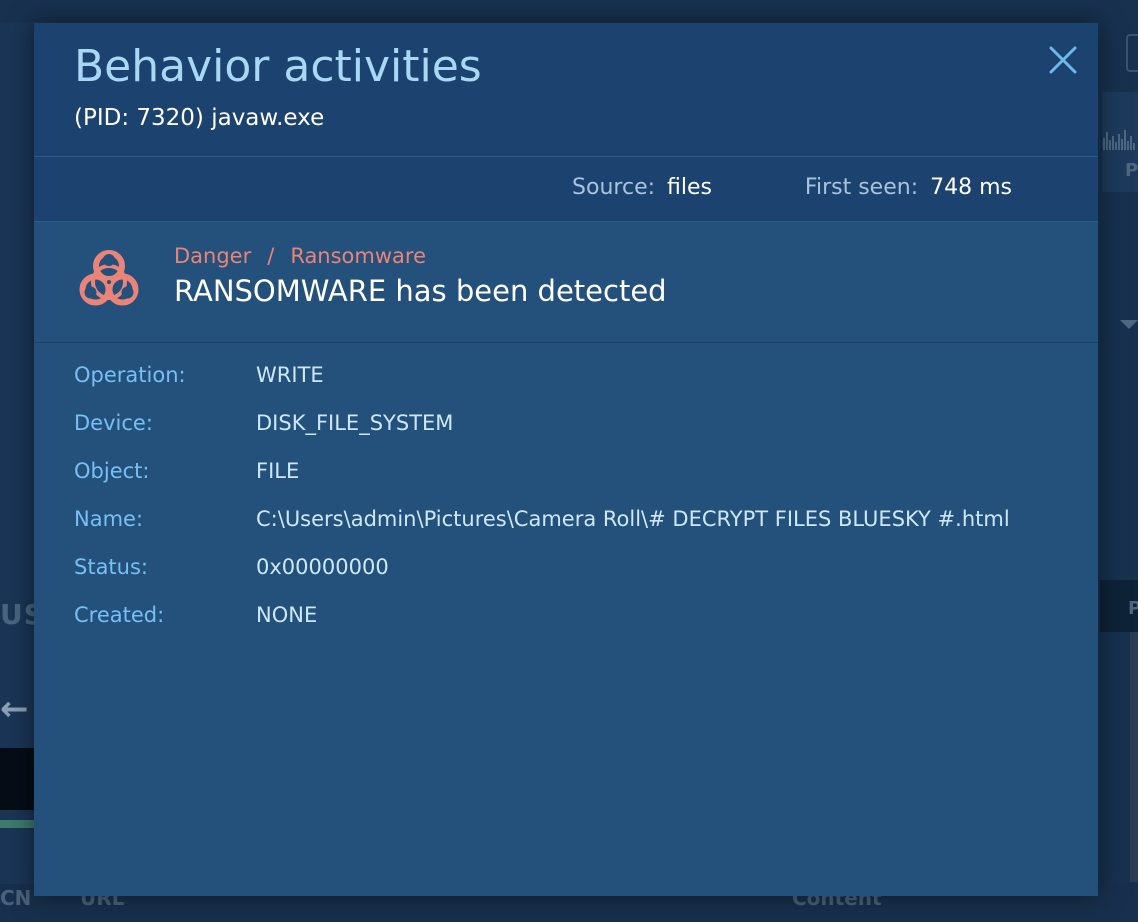  I want to click on detail-row-operation: Operation: WRITE, so click(574, 387).